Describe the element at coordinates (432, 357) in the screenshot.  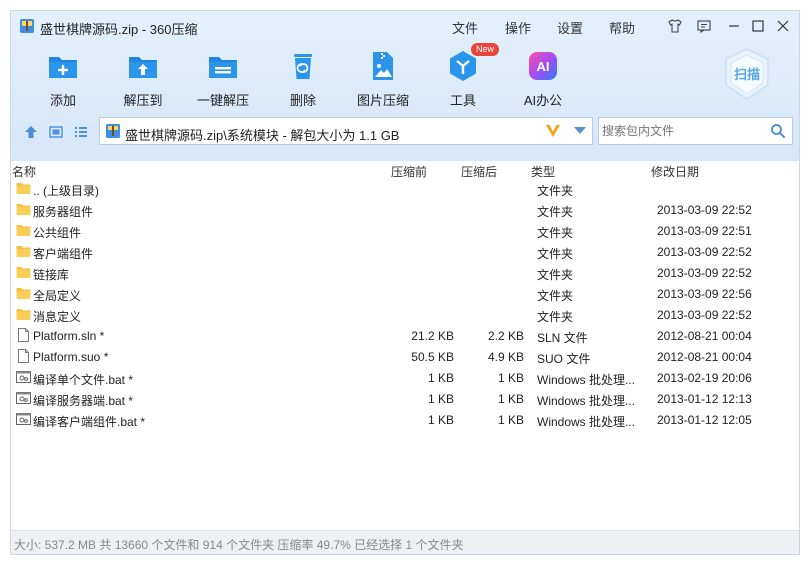
I see `row-orig-size: 50.5 KB` at that location.